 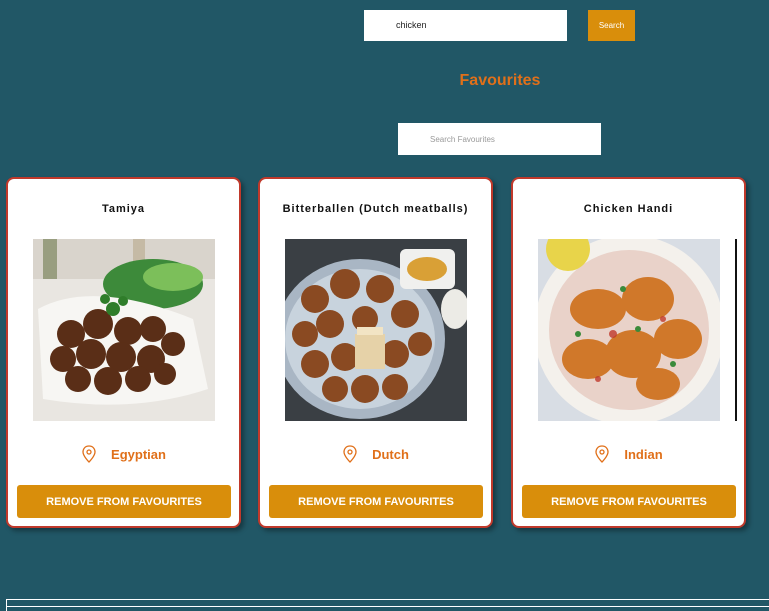 I want to click on area-row: Dutch, so click(x=375, y=454).